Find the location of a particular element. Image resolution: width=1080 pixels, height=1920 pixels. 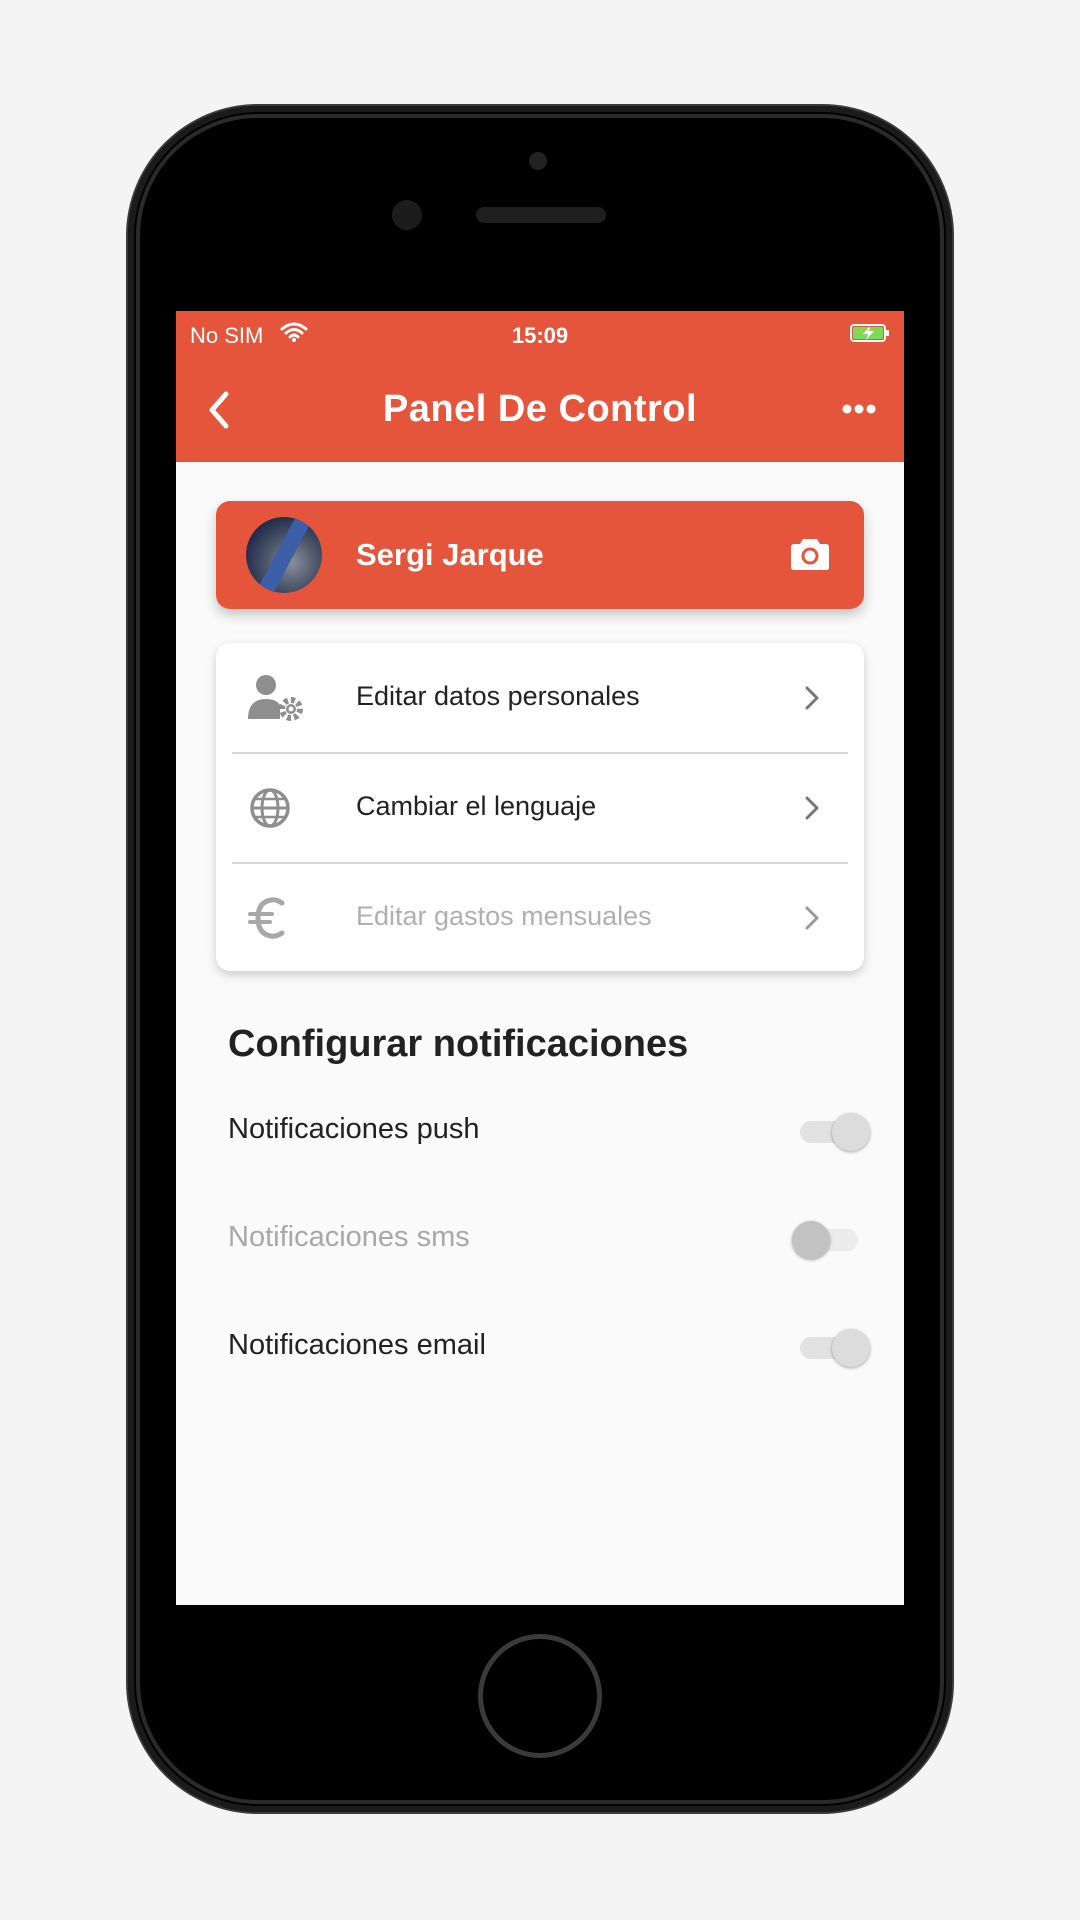

camera-icon is located at coordinates (810, 553).